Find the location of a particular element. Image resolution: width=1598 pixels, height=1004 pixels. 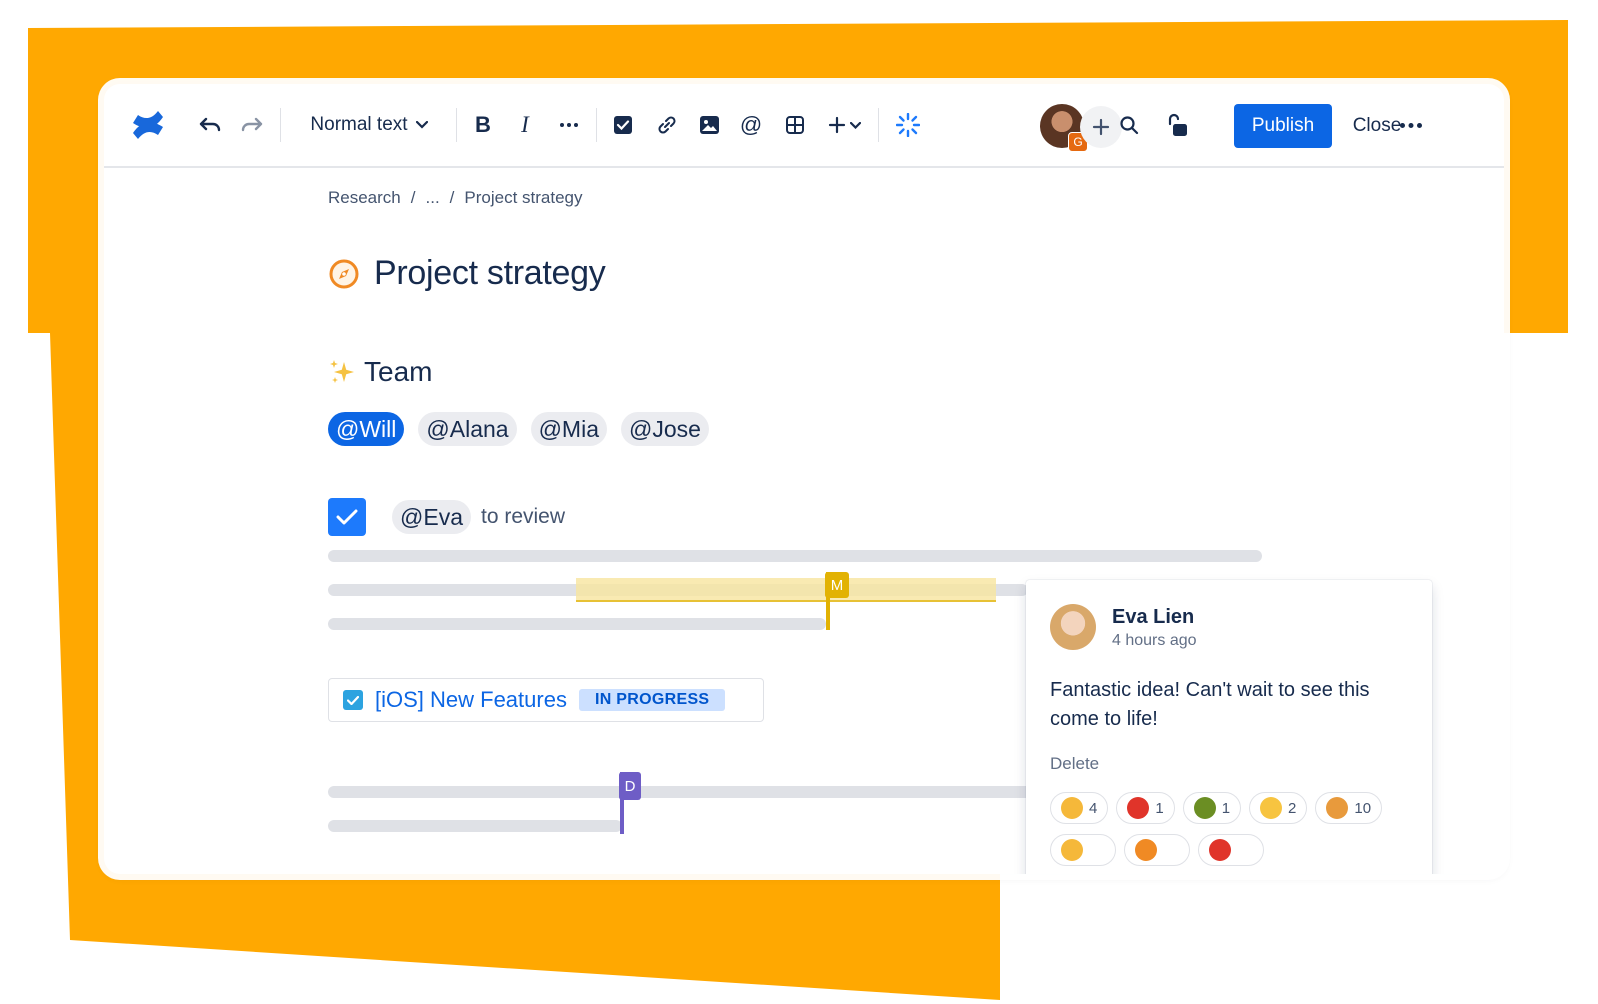

mention-chip: @Alana is located at coordinates (467, 429).